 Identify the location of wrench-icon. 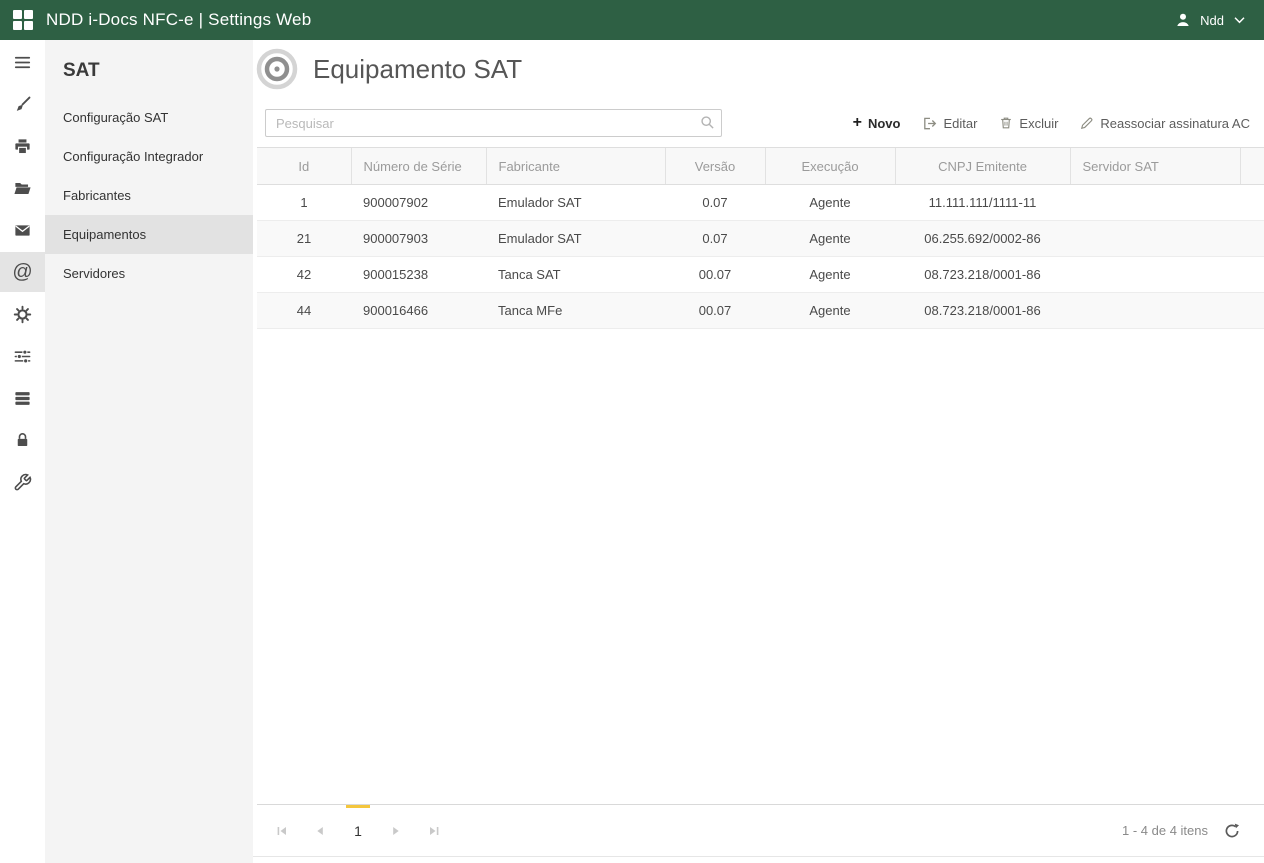
(22, 482).